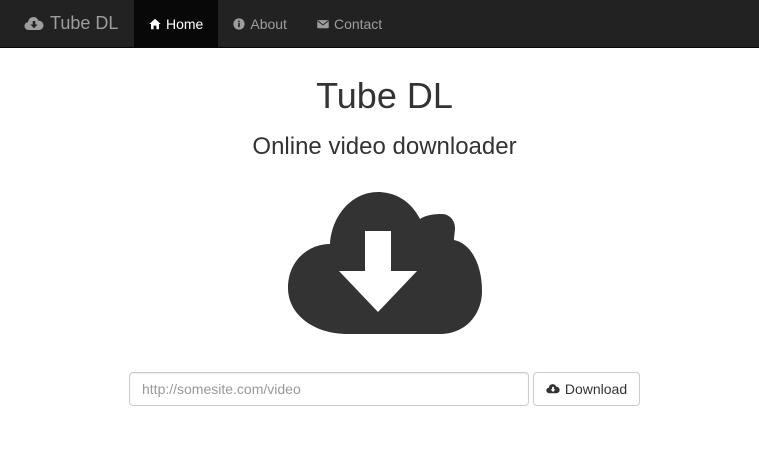 This screenshot has width=759, height=456. I want to click on nav-item-contact: Contact, so click(349, 23).